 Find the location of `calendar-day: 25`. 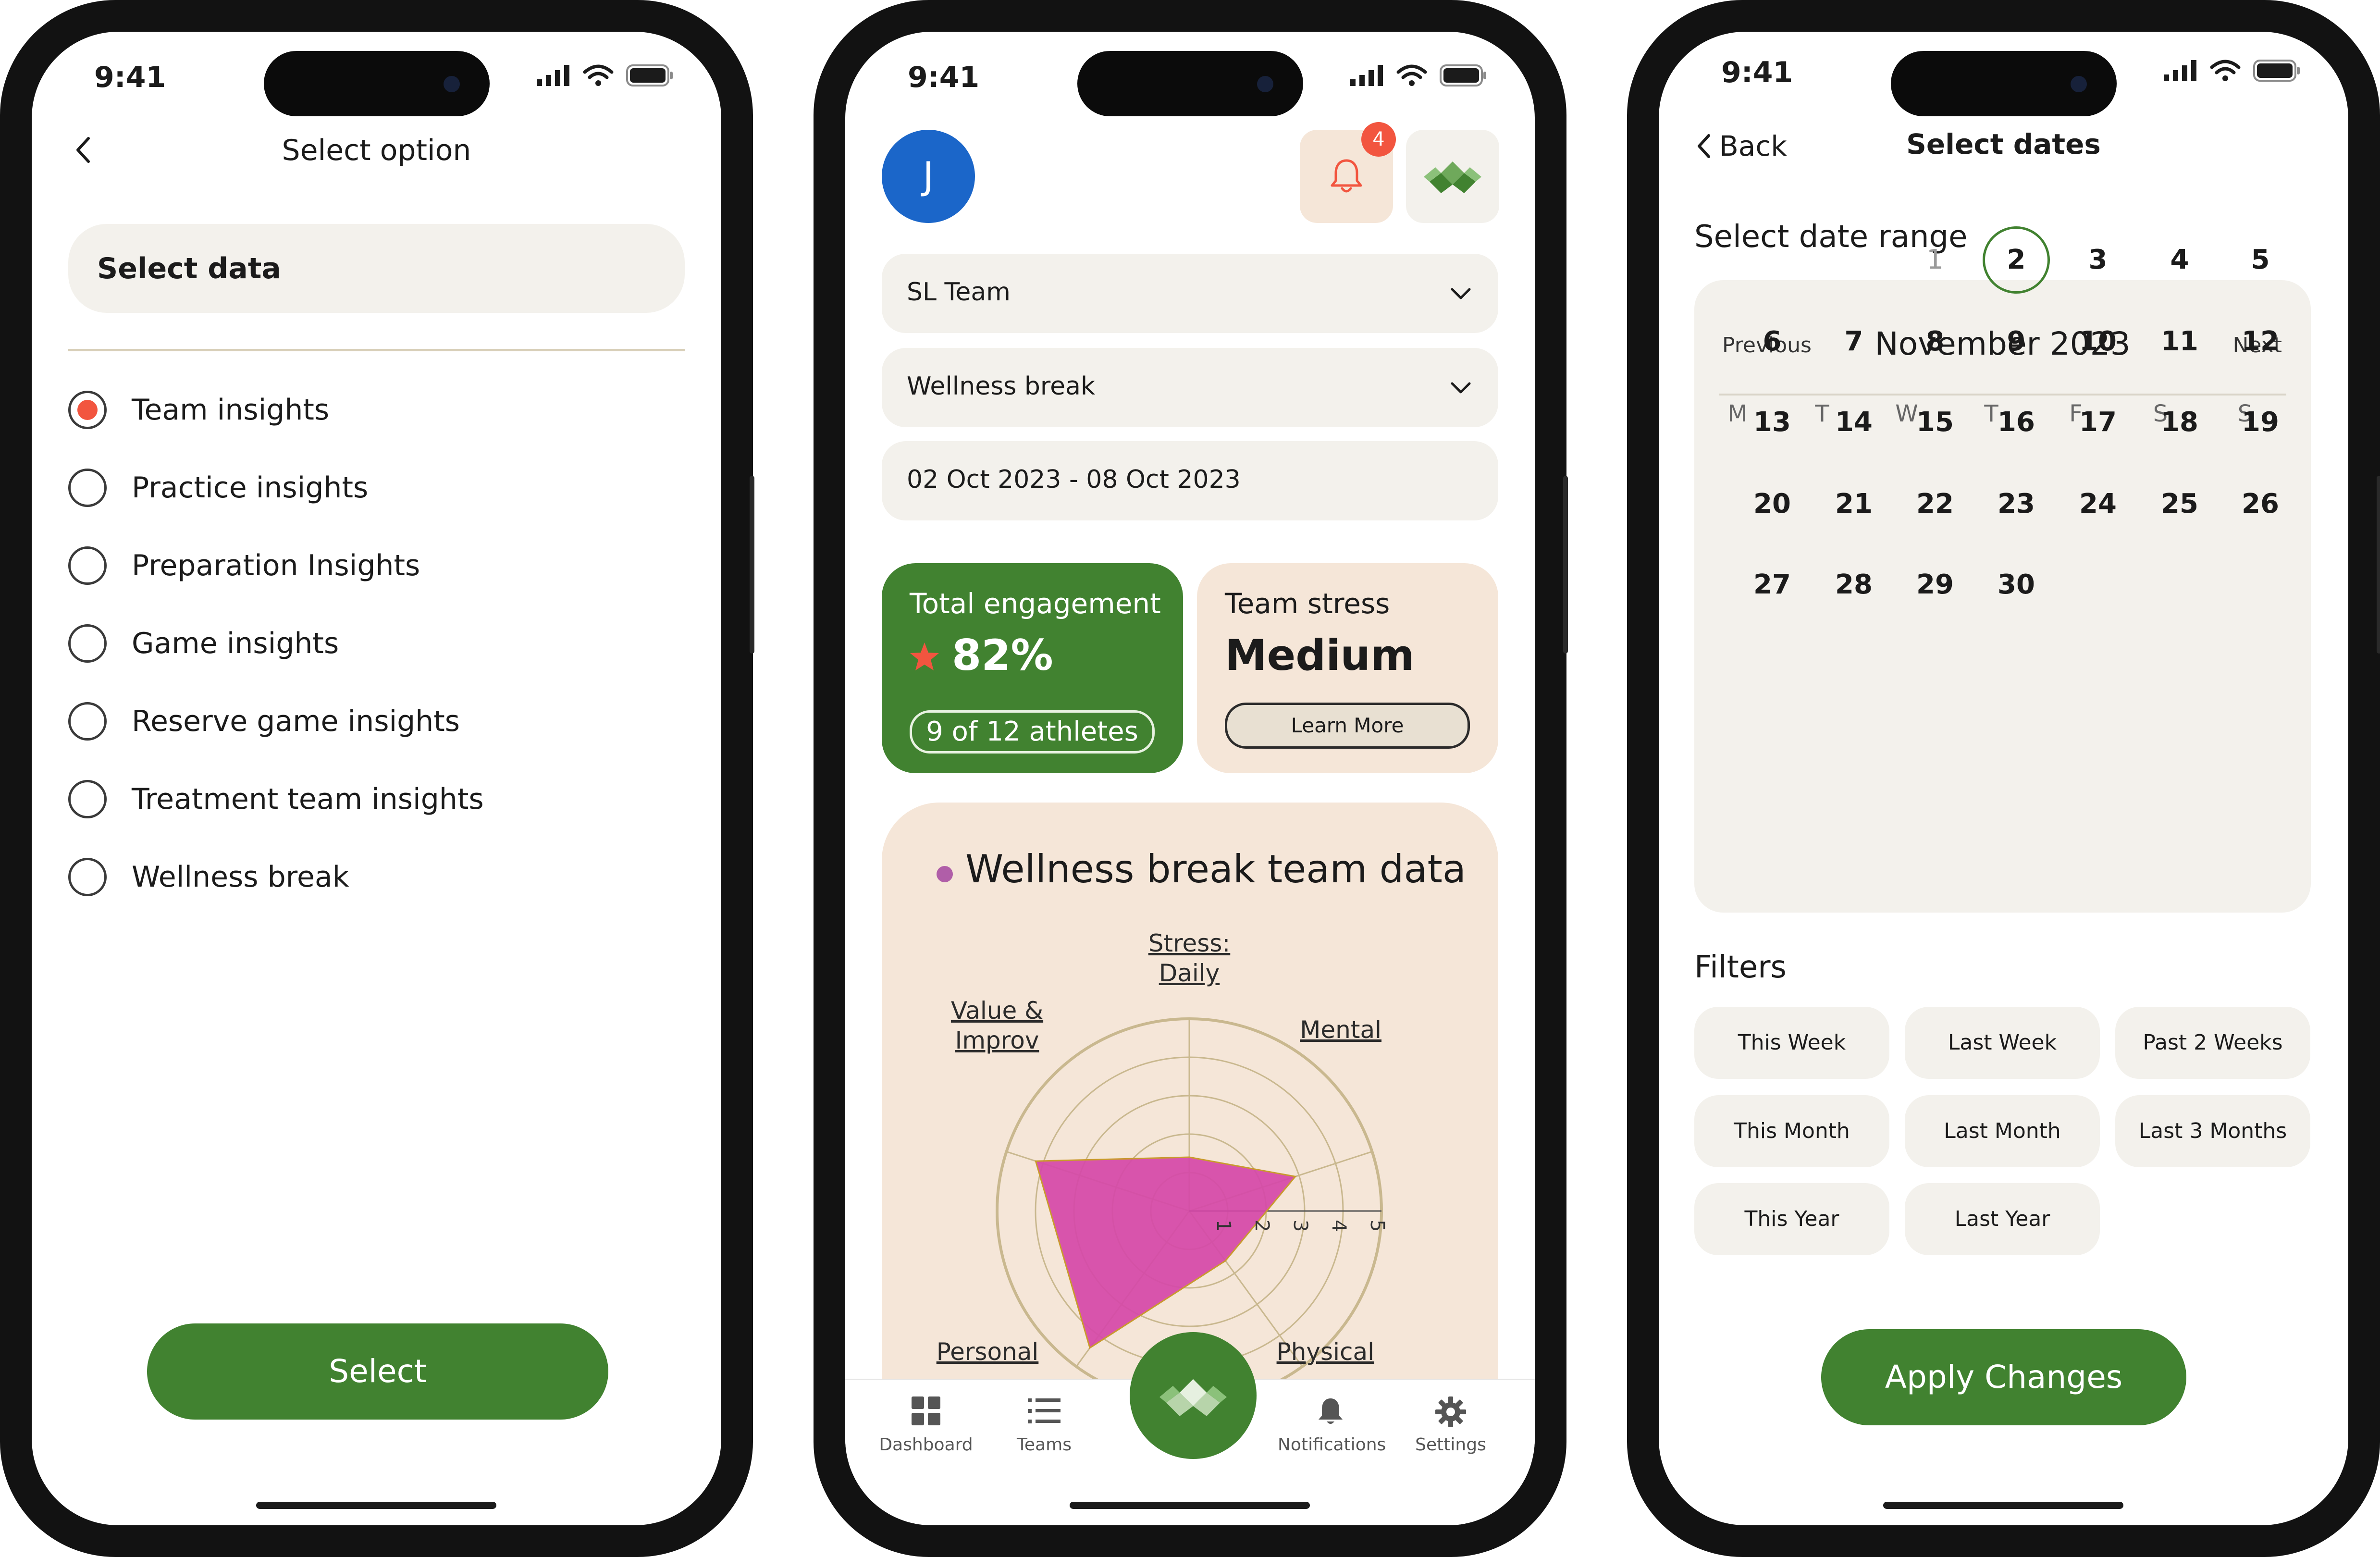

calendar-day: 25 is located at coordinates (2179, 504).